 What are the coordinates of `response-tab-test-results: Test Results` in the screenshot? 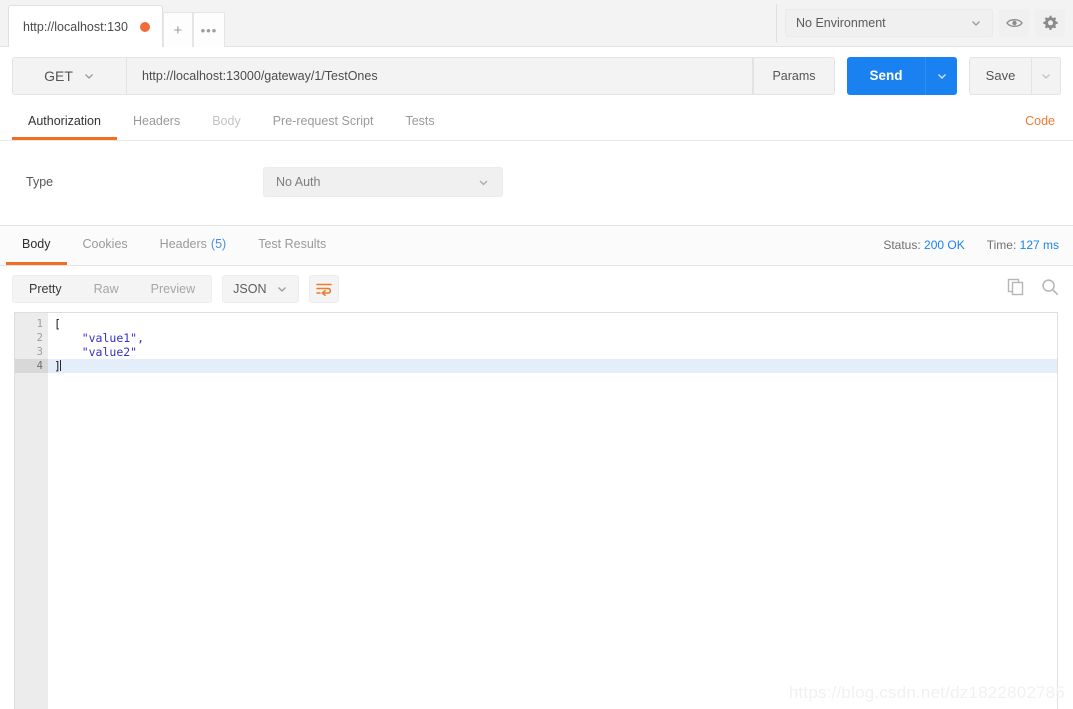 It's located at (292, 245).